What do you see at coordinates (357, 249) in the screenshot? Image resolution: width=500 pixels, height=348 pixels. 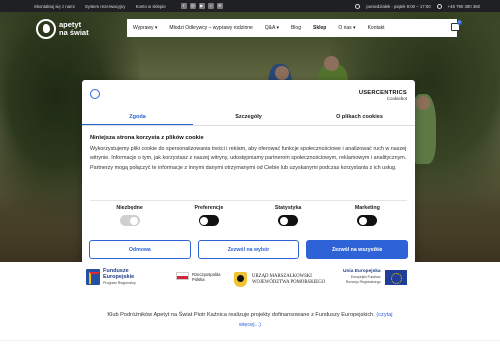 I see `allow-all-button: Zezwól na wszystkie` at bounding box center [357, 249].